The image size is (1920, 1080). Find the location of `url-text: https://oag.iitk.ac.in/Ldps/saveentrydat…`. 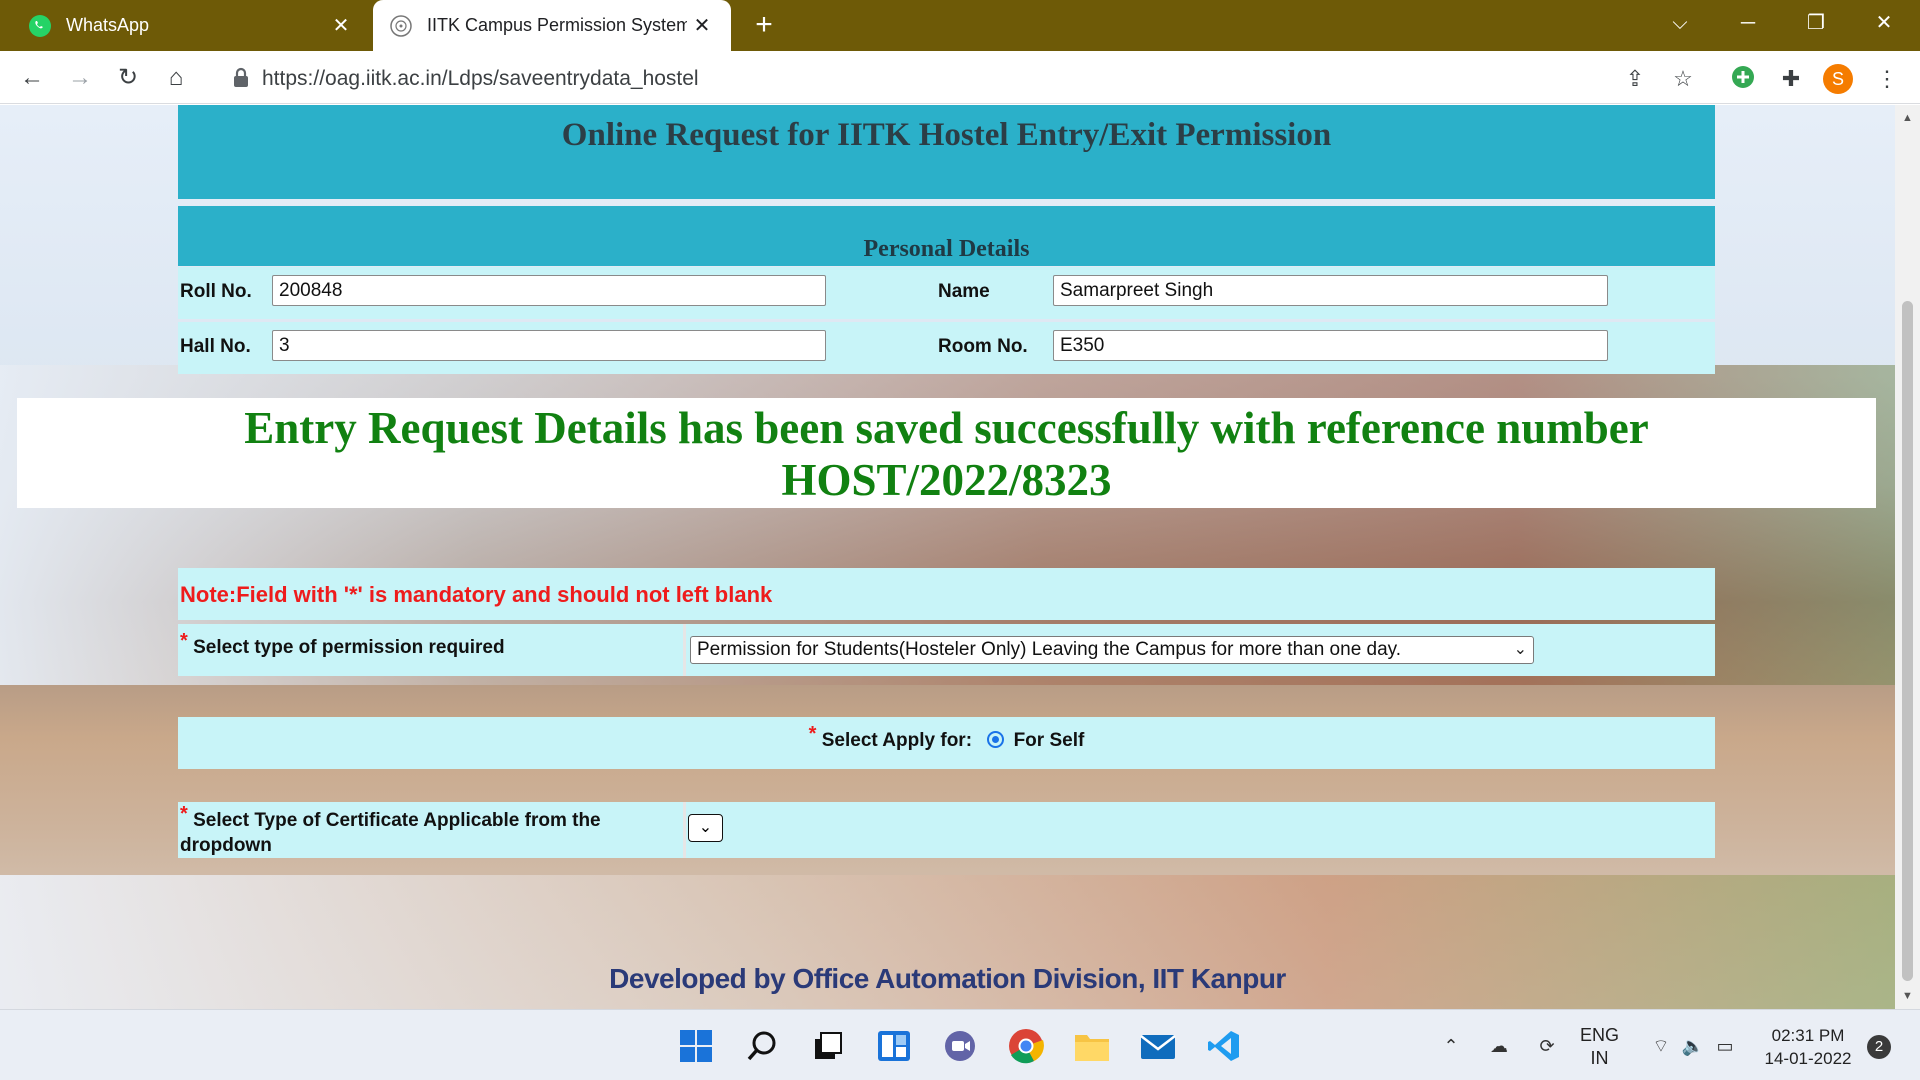

url-text: https://oag.iitk.ac.in/Ldps/saveentrydat… is located at coordinates (480, 78).